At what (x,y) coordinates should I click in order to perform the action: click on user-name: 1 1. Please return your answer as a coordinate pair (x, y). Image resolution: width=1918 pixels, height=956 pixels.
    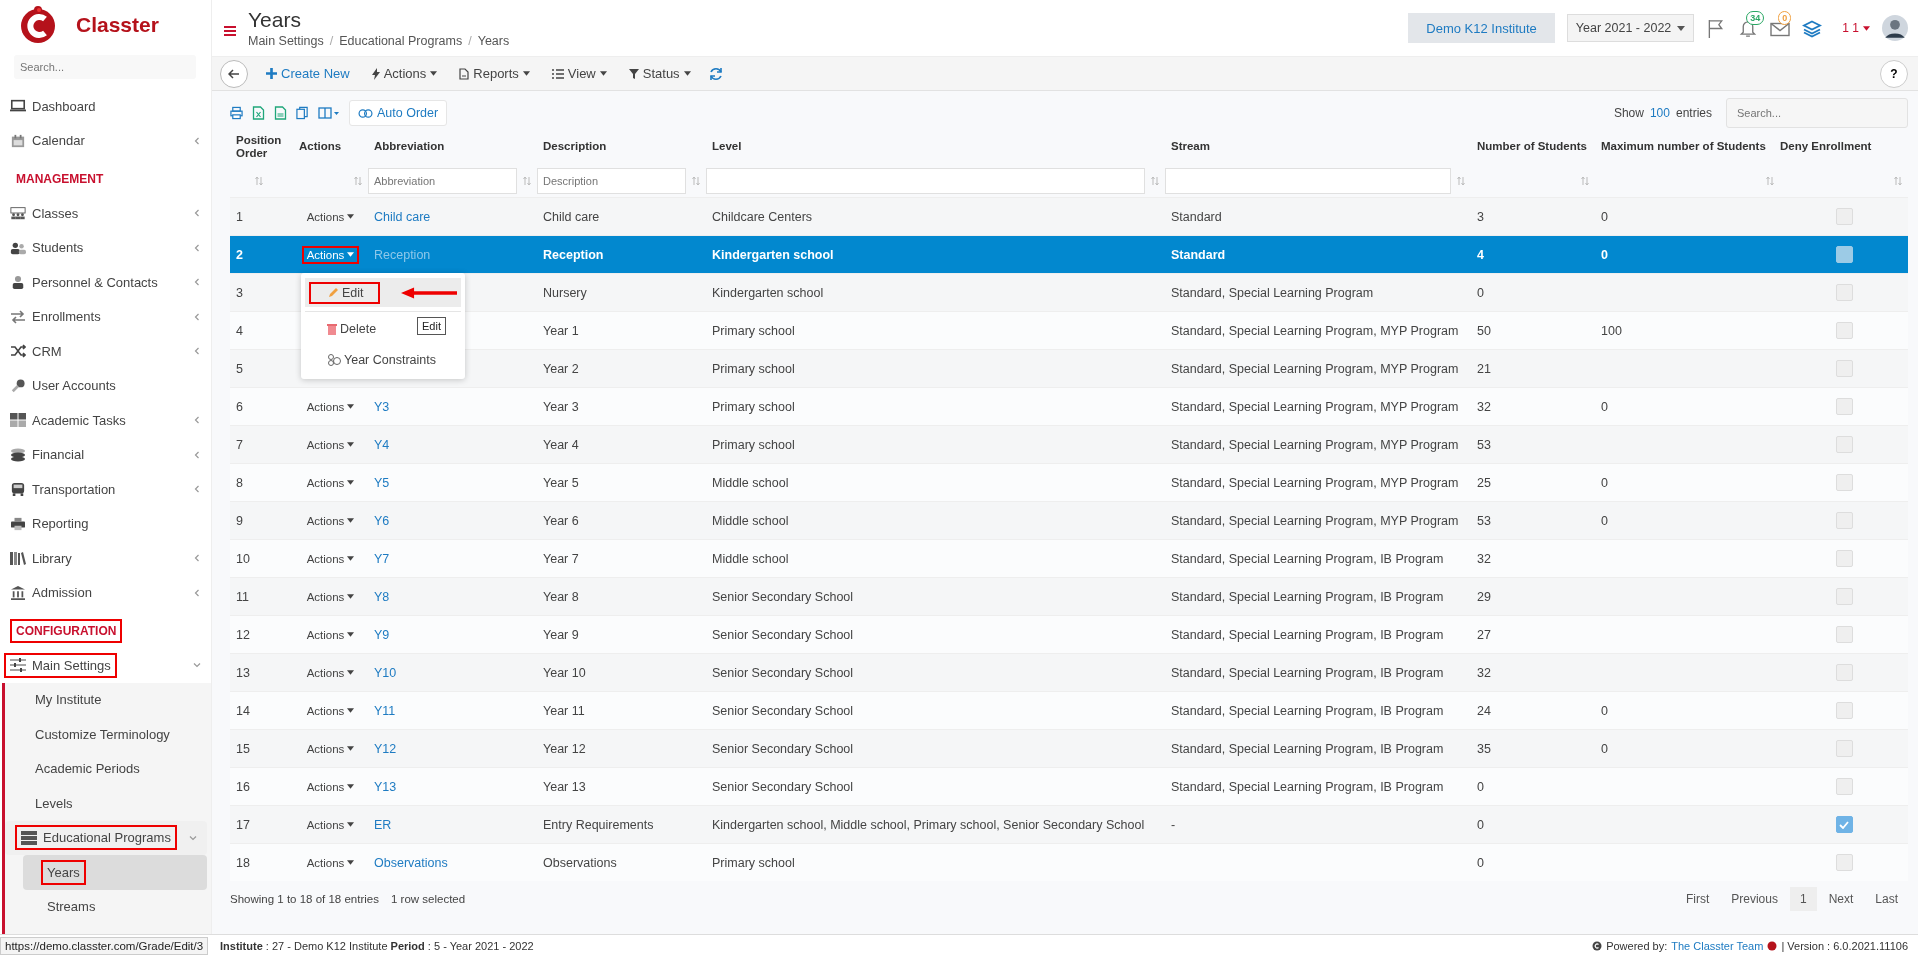
    Looking at the image, I should click on (1850, 28).